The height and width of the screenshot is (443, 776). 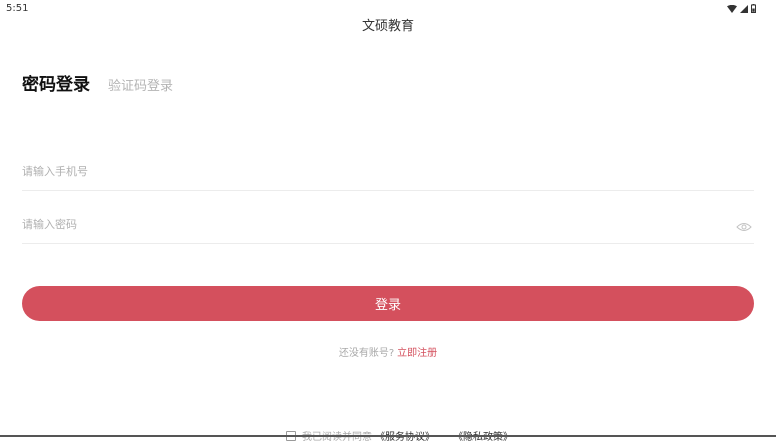 I want to click on status-icons, so click(x=741, y=8).